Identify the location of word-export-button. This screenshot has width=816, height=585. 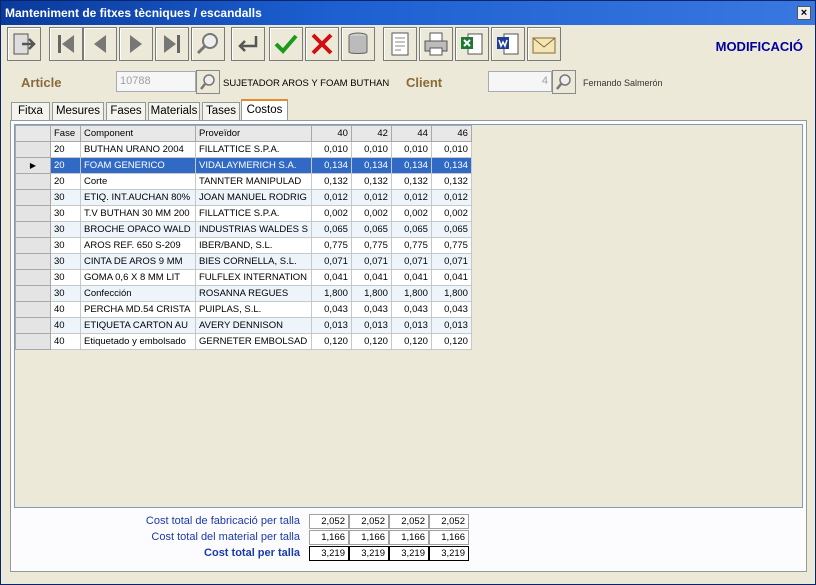
(508, 44).